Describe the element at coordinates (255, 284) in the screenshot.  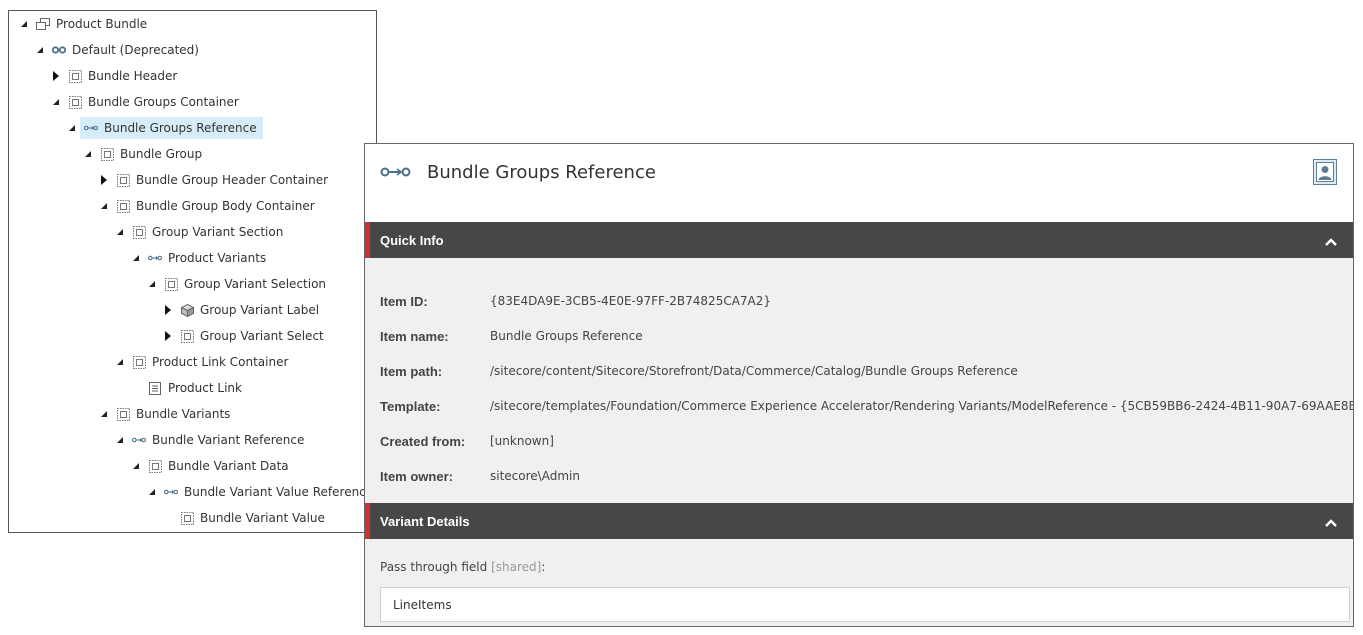
I see `tree-node-label: Group Variant Selection` at that location.